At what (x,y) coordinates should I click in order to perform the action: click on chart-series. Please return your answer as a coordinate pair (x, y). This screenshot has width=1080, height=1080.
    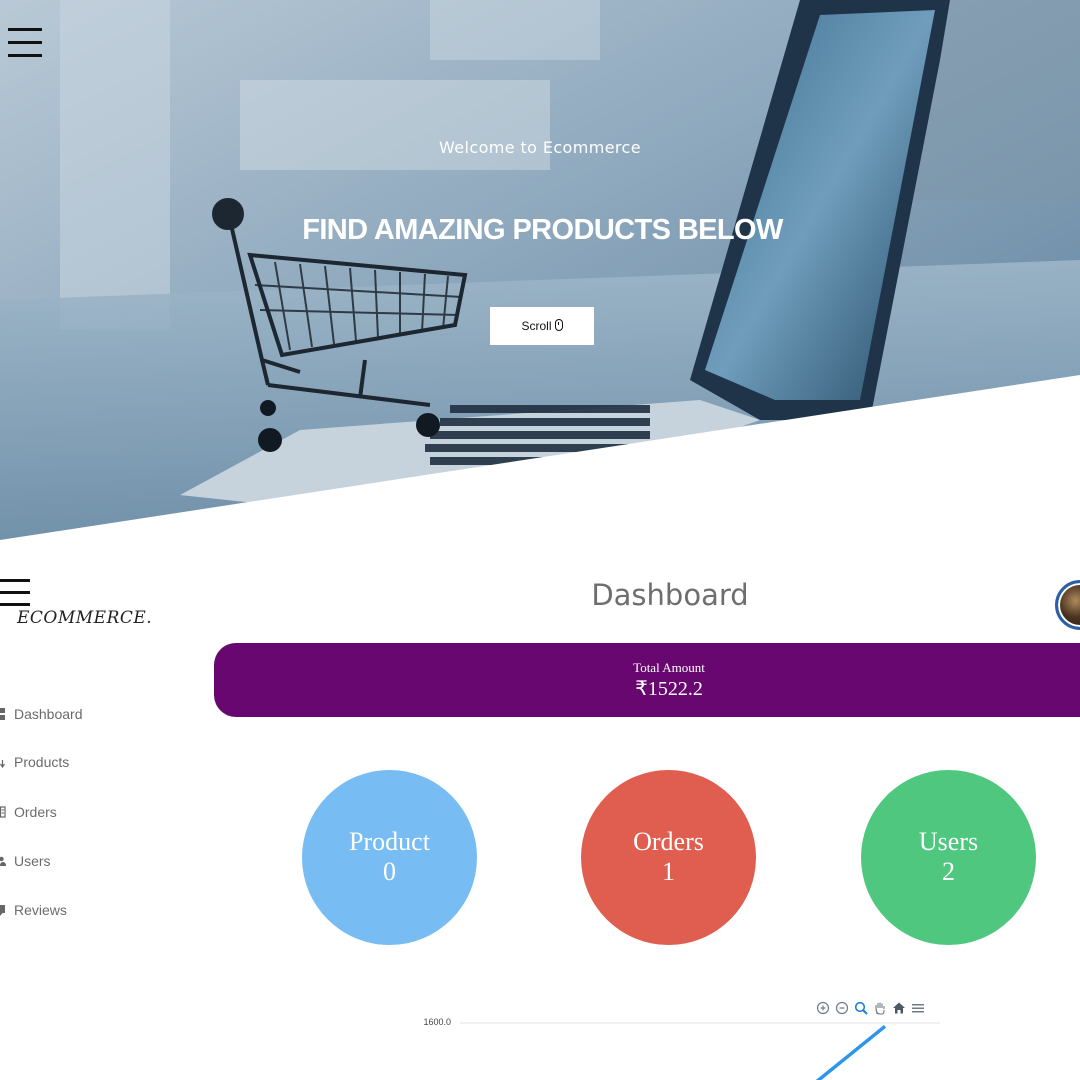
    Looking at the image, I should click on (851, 1052).